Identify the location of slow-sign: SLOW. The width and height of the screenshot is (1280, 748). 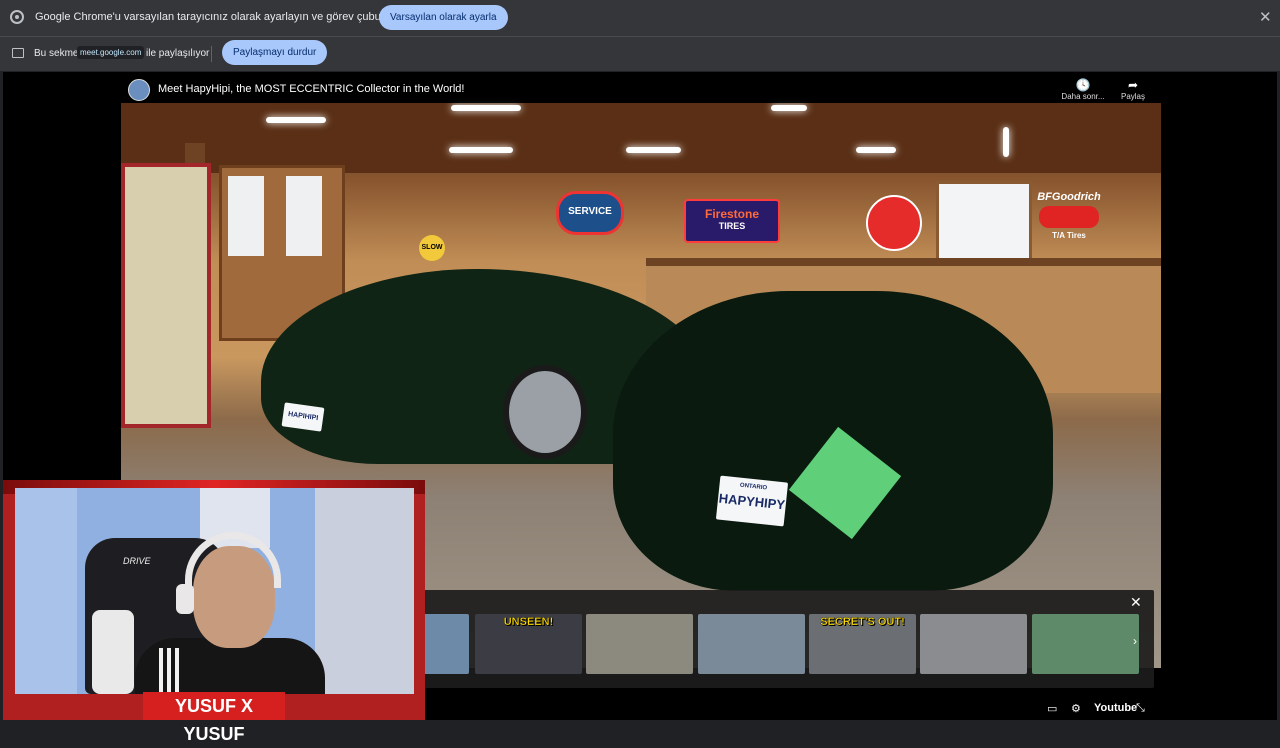
(432, 248).